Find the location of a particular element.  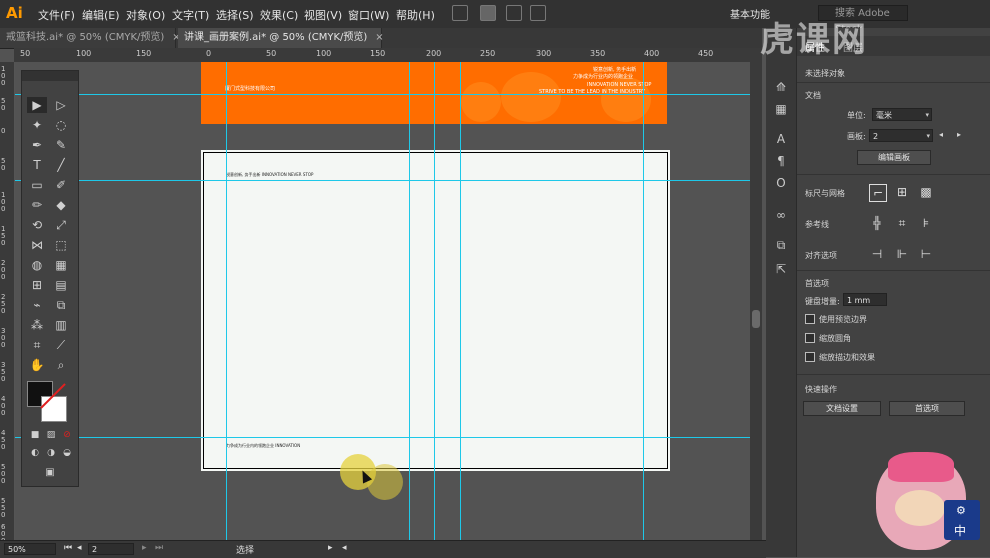

stroke-color-swatch is located at coordinates (54, 409).